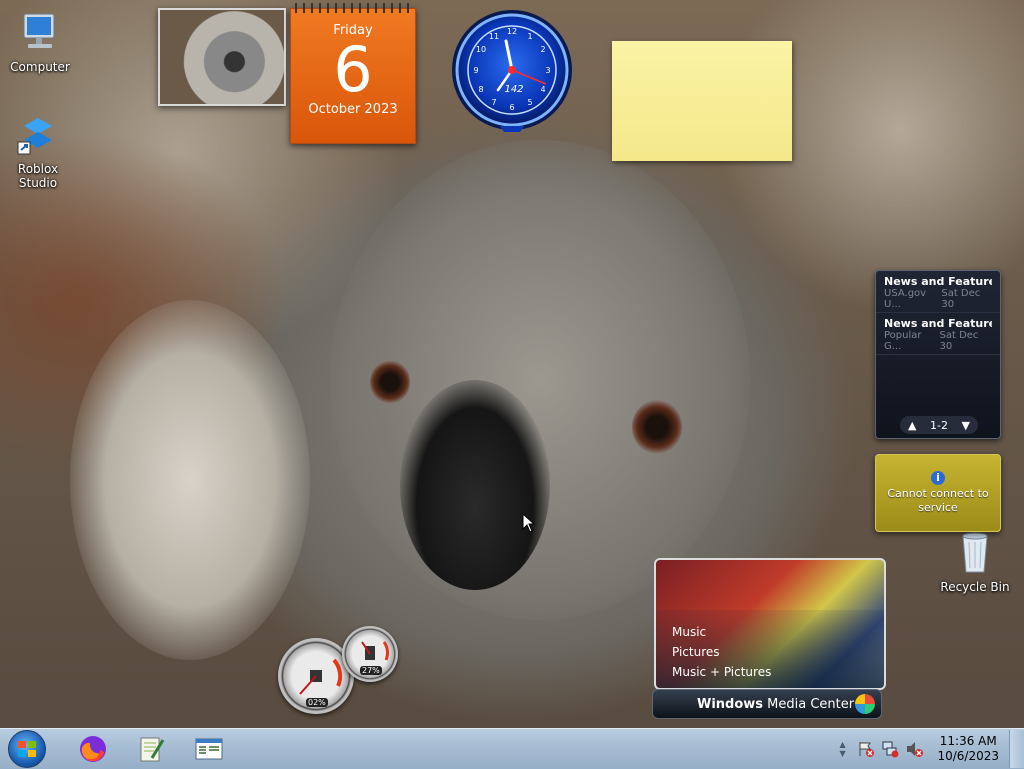 This screenshot has height=769, width=1024. I want to click on slideshow-gadget, so click(222, 57).